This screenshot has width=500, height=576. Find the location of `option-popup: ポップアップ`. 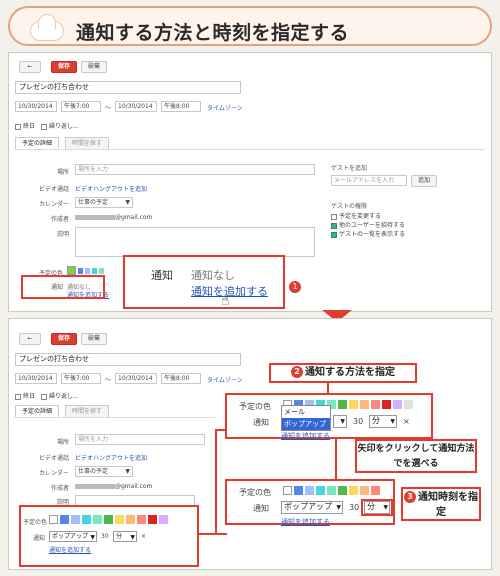

option-popup: ポップアップ is located at coordinates (306, 424).